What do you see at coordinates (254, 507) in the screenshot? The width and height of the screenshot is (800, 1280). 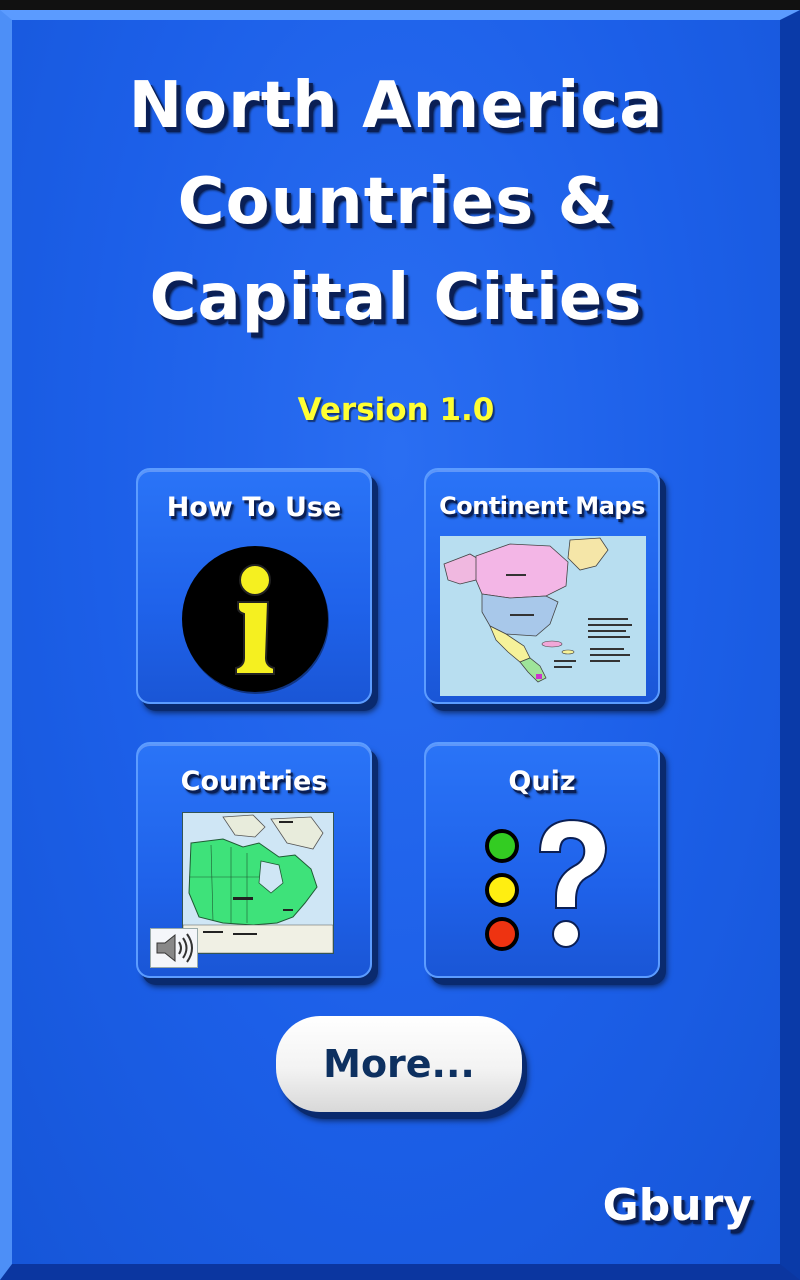 I see `how-to-use-label: How To Use` at bounding box center [254, 507].